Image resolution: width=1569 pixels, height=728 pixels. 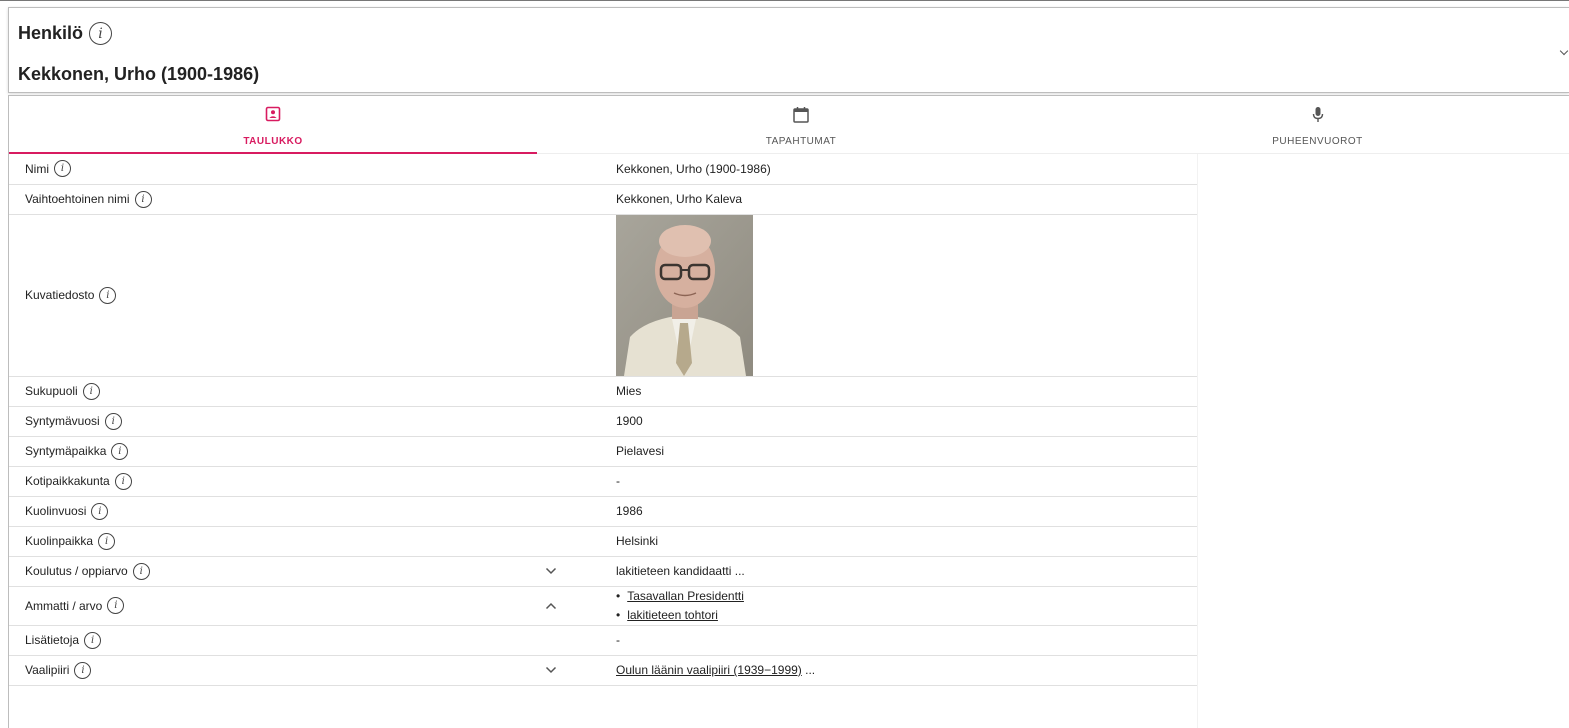 What do you see at coordinates (883, 511) in the screenshot?
I see `property-value: 1986` at bounding box center [883, 511].